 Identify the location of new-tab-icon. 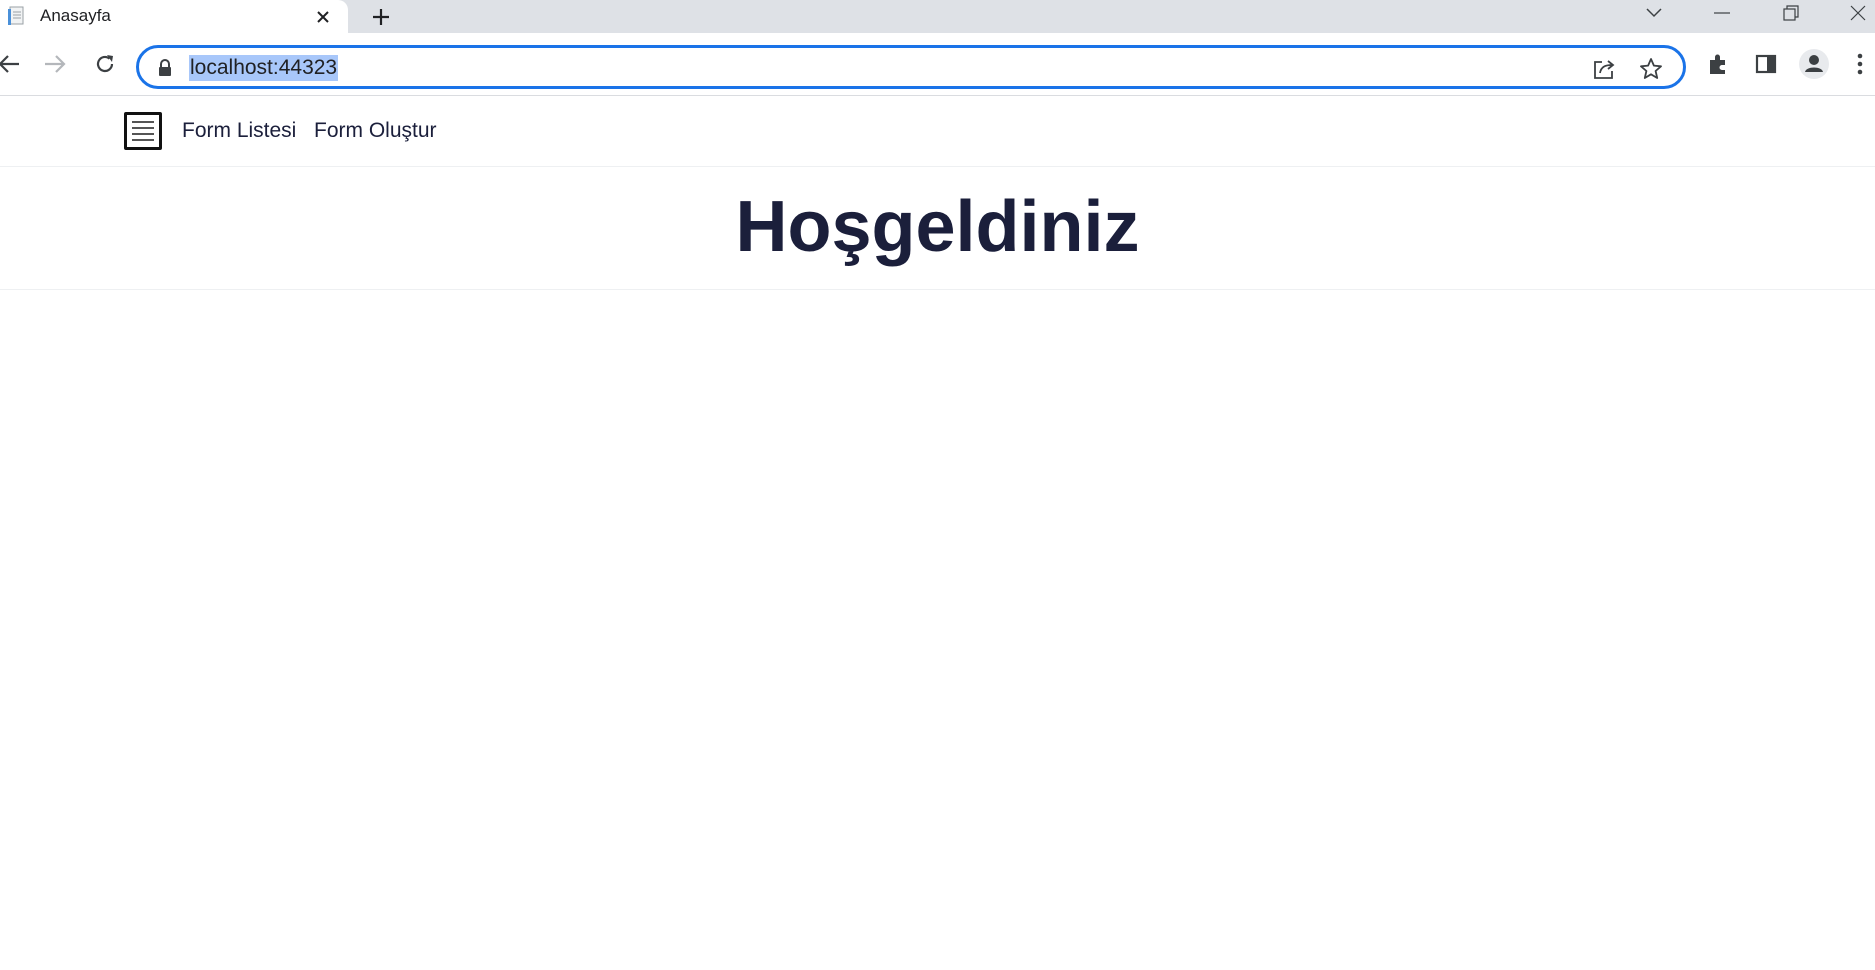
(381, 17).